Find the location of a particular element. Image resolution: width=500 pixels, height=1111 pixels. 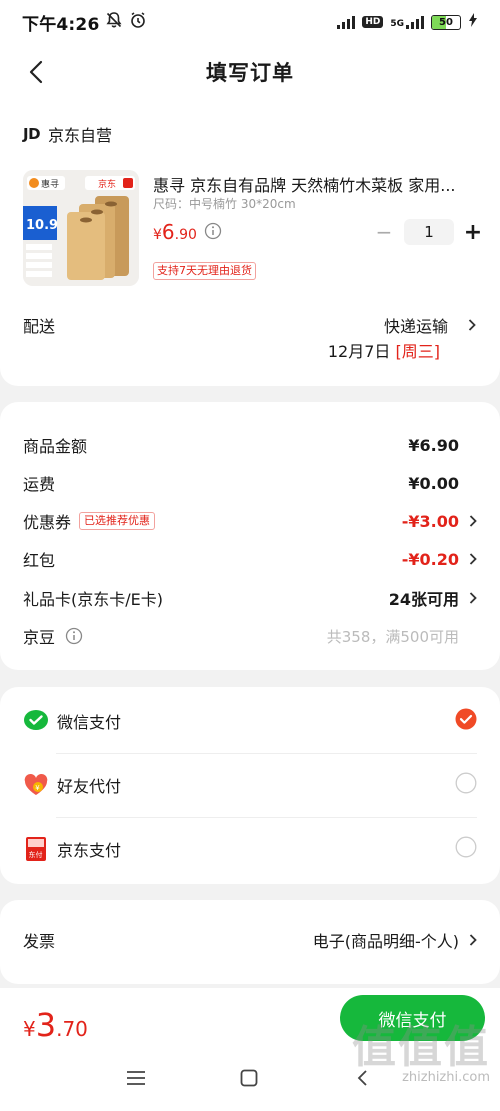

friend-pay-icon: ¥ is located at coordinates (36, 785).